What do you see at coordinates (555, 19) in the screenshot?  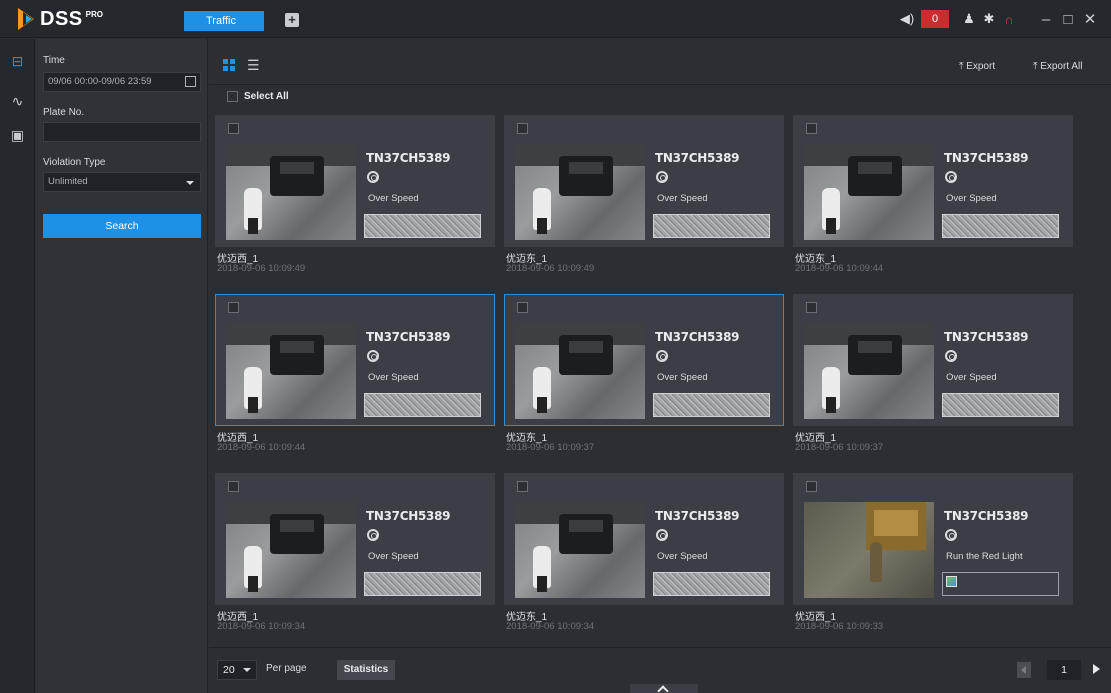 I see `title-bar: DSS PRO Traffic + ◀) 0 ♟ ✱ ∩ – □ ✕` at bounding box center [555, 19].